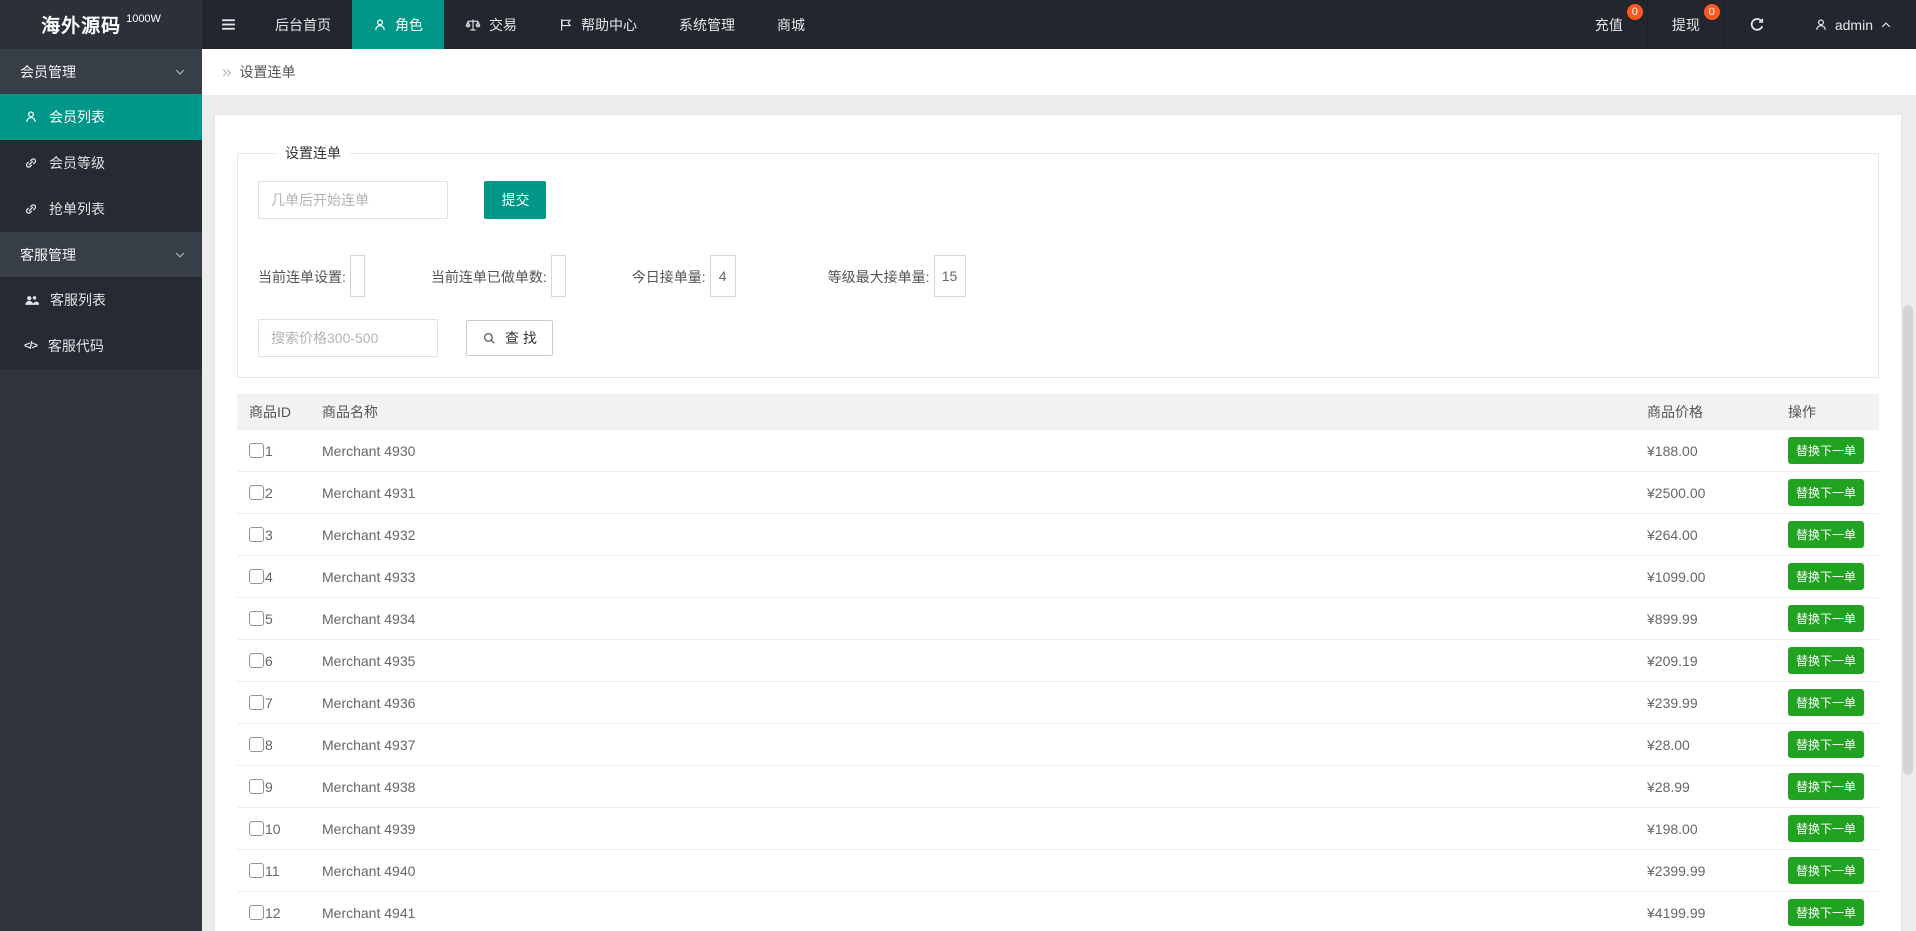  Describe the element at coordinates (1058, 200) in the screenshot. I see `chain-setting-row: 提交` at that location.